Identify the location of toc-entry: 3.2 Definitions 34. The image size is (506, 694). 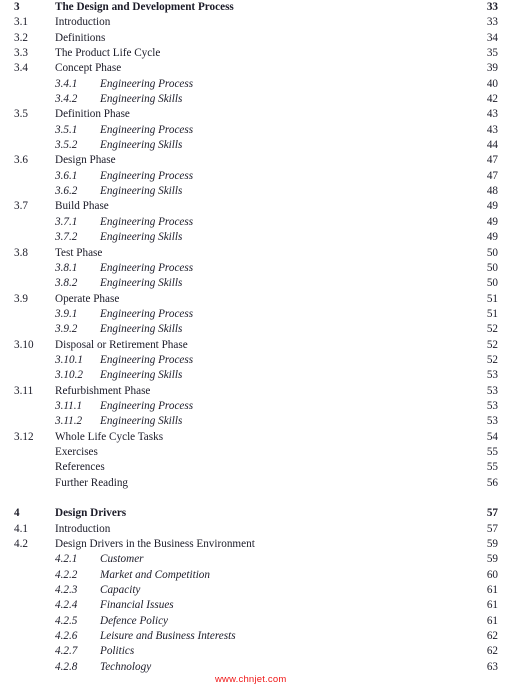
(253, 38).